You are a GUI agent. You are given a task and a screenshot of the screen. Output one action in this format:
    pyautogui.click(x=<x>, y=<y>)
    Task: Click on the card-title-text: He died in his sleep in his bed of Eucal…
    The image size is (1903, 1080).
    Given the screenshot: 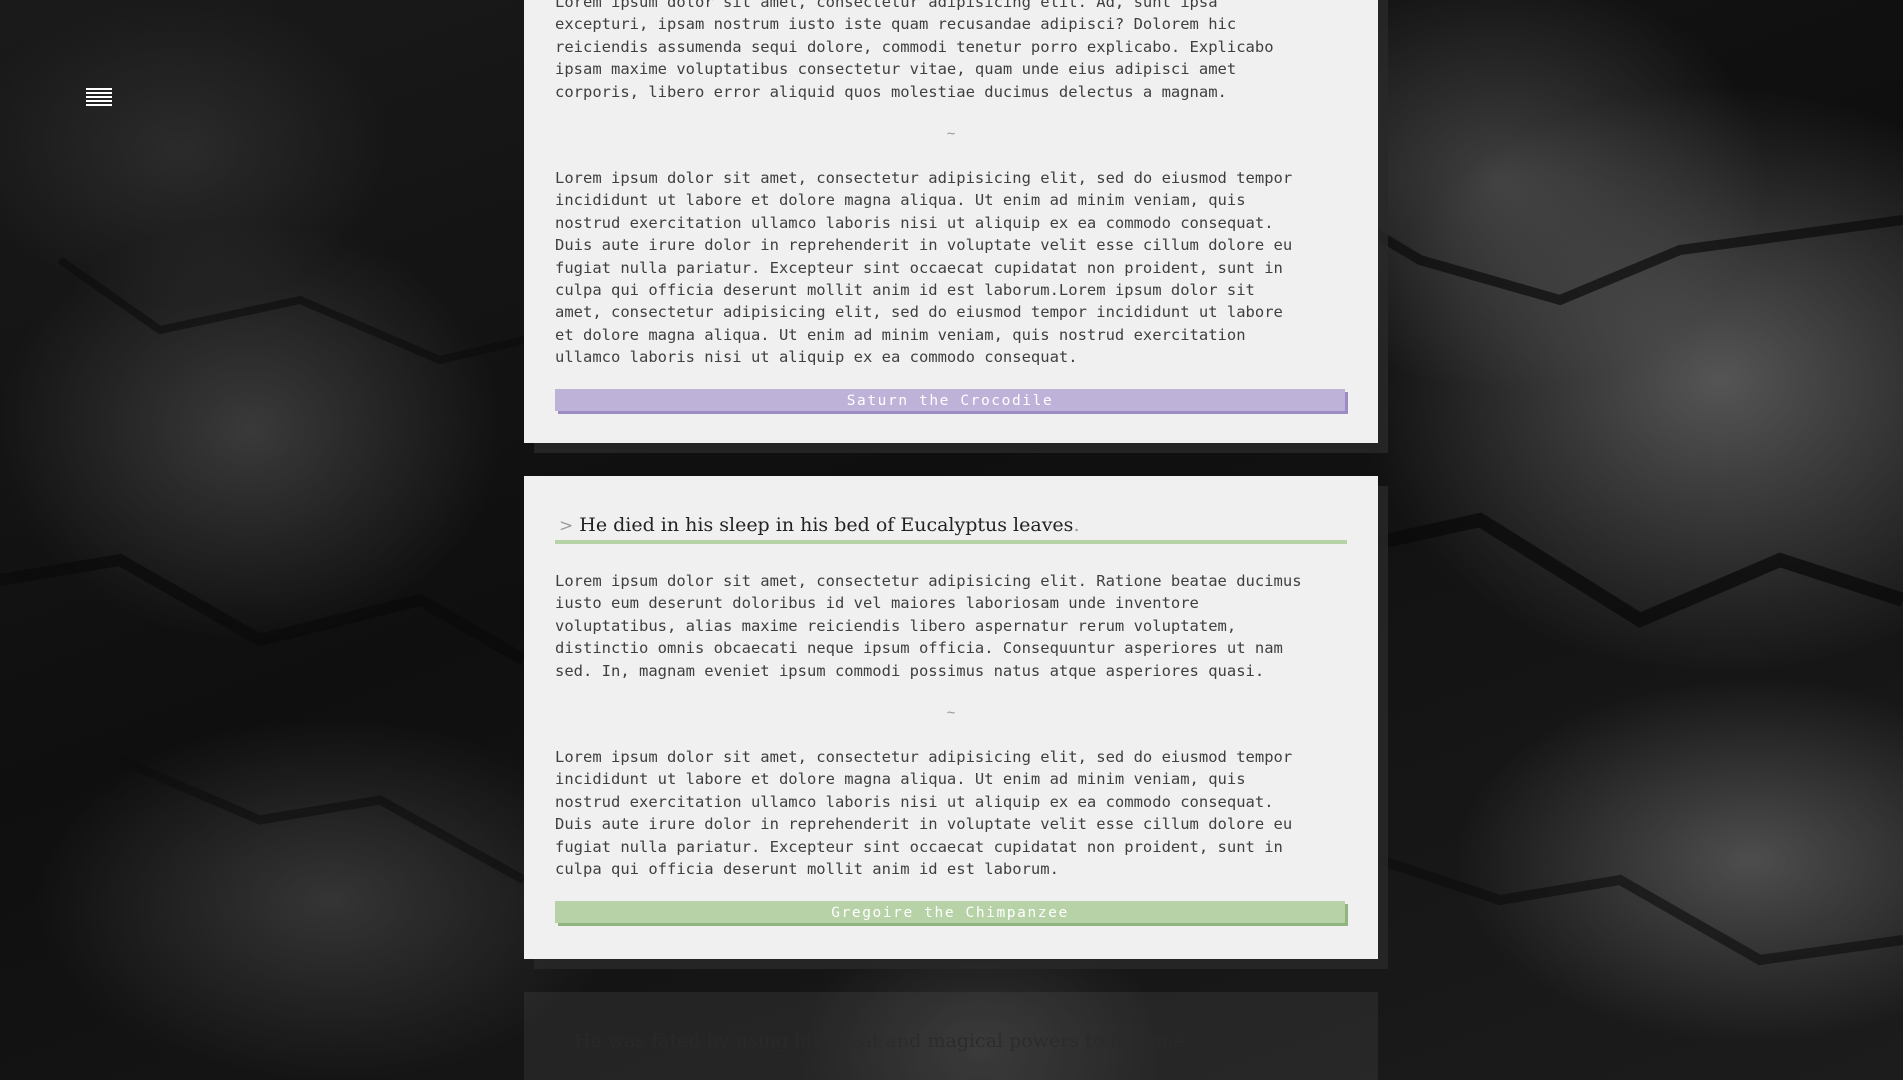 What is the action you would take?
    pyautogui.click(x=826, y=525)
    